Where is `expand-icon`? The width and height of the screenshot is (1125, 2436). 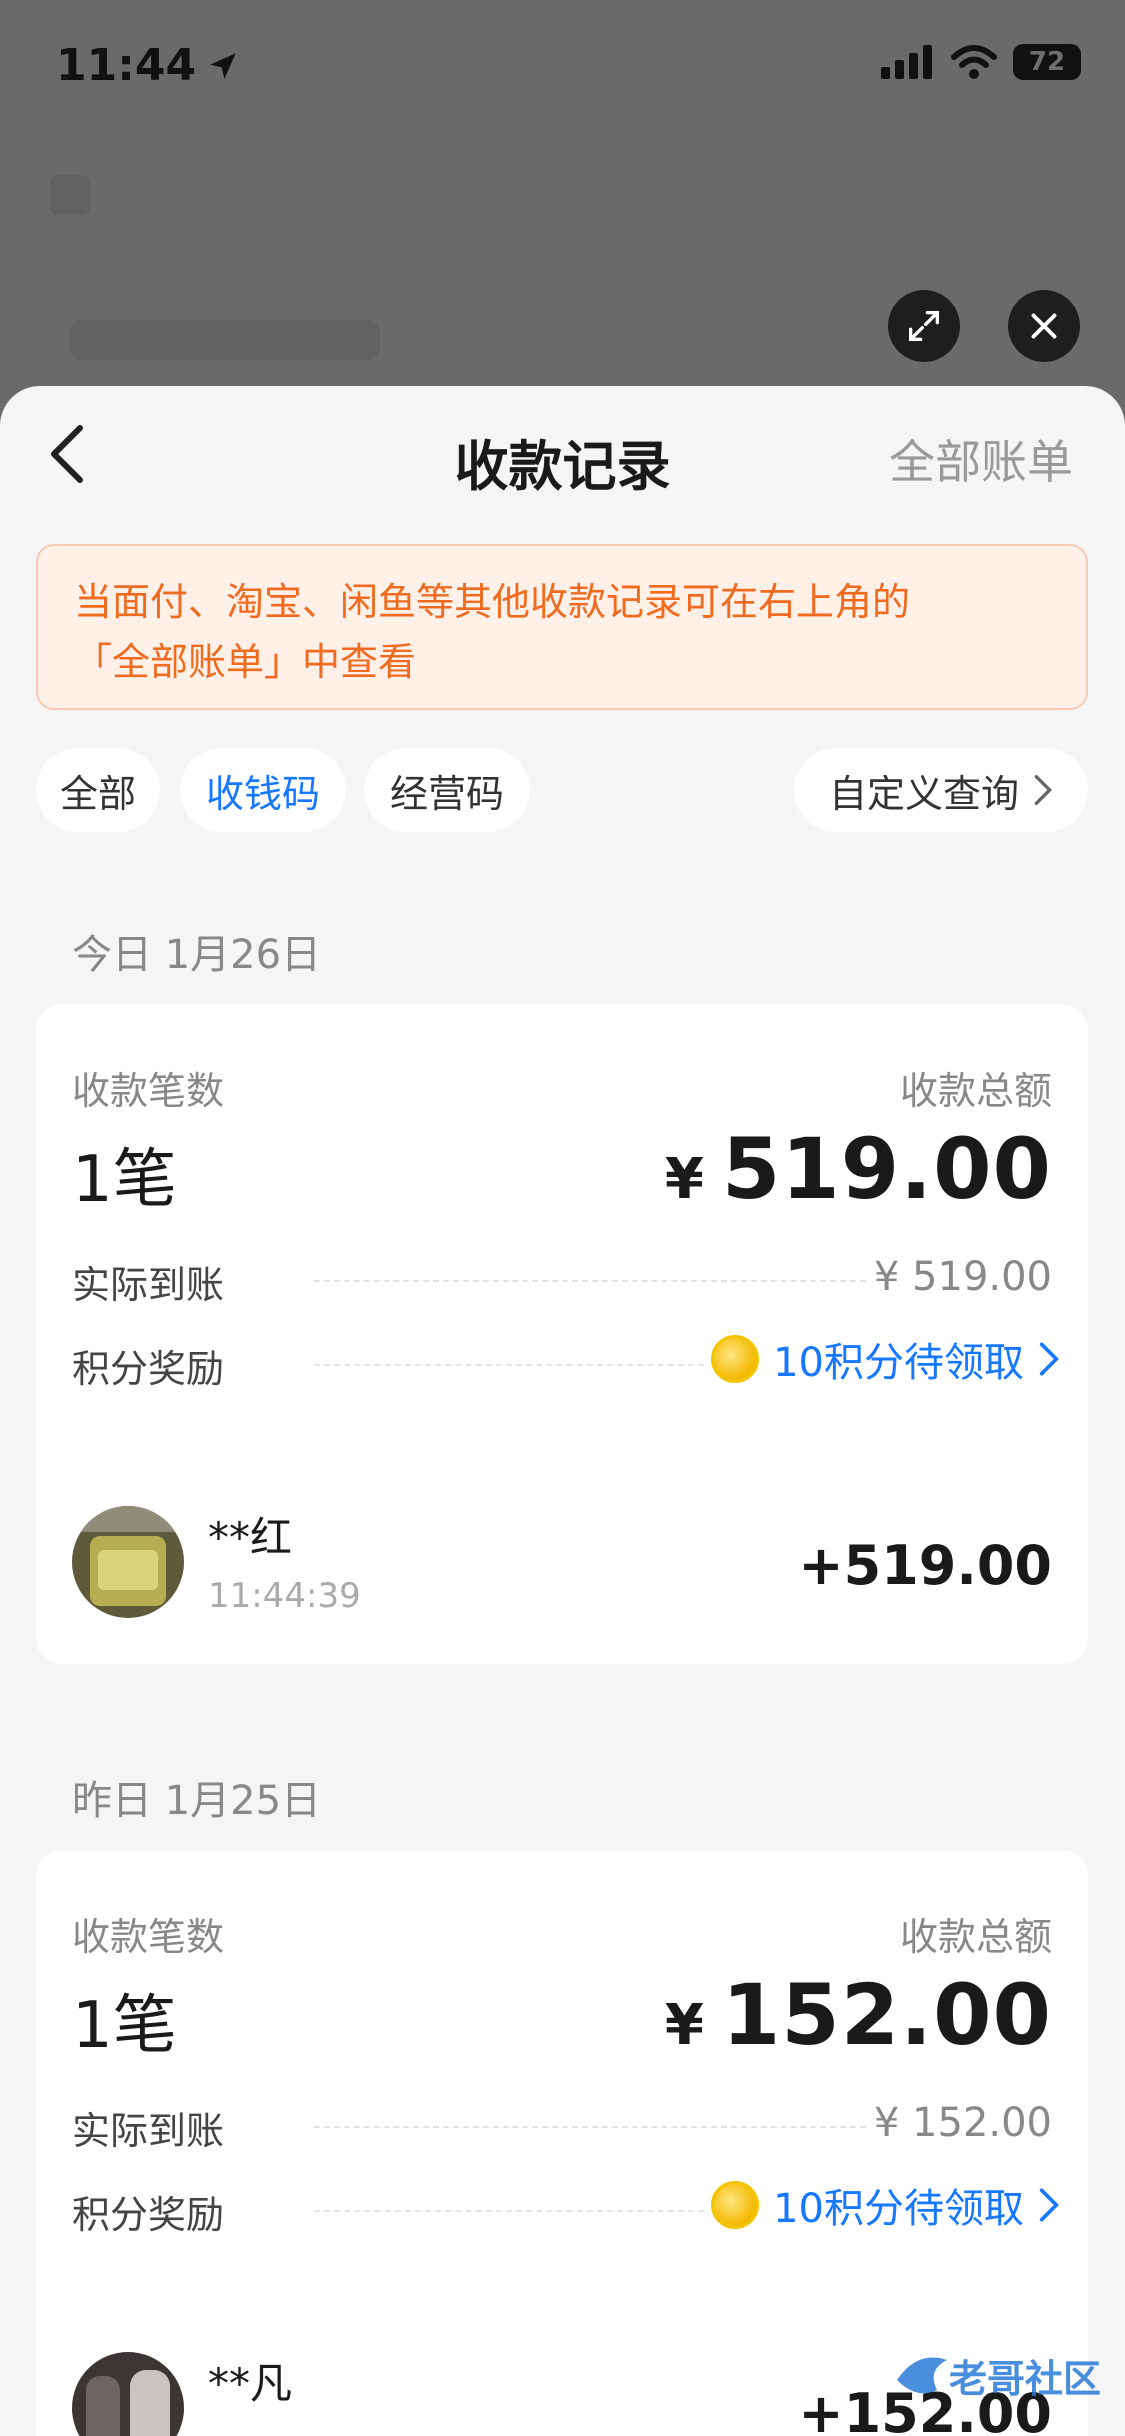
expand-icon is located at coordinates (924, 326).